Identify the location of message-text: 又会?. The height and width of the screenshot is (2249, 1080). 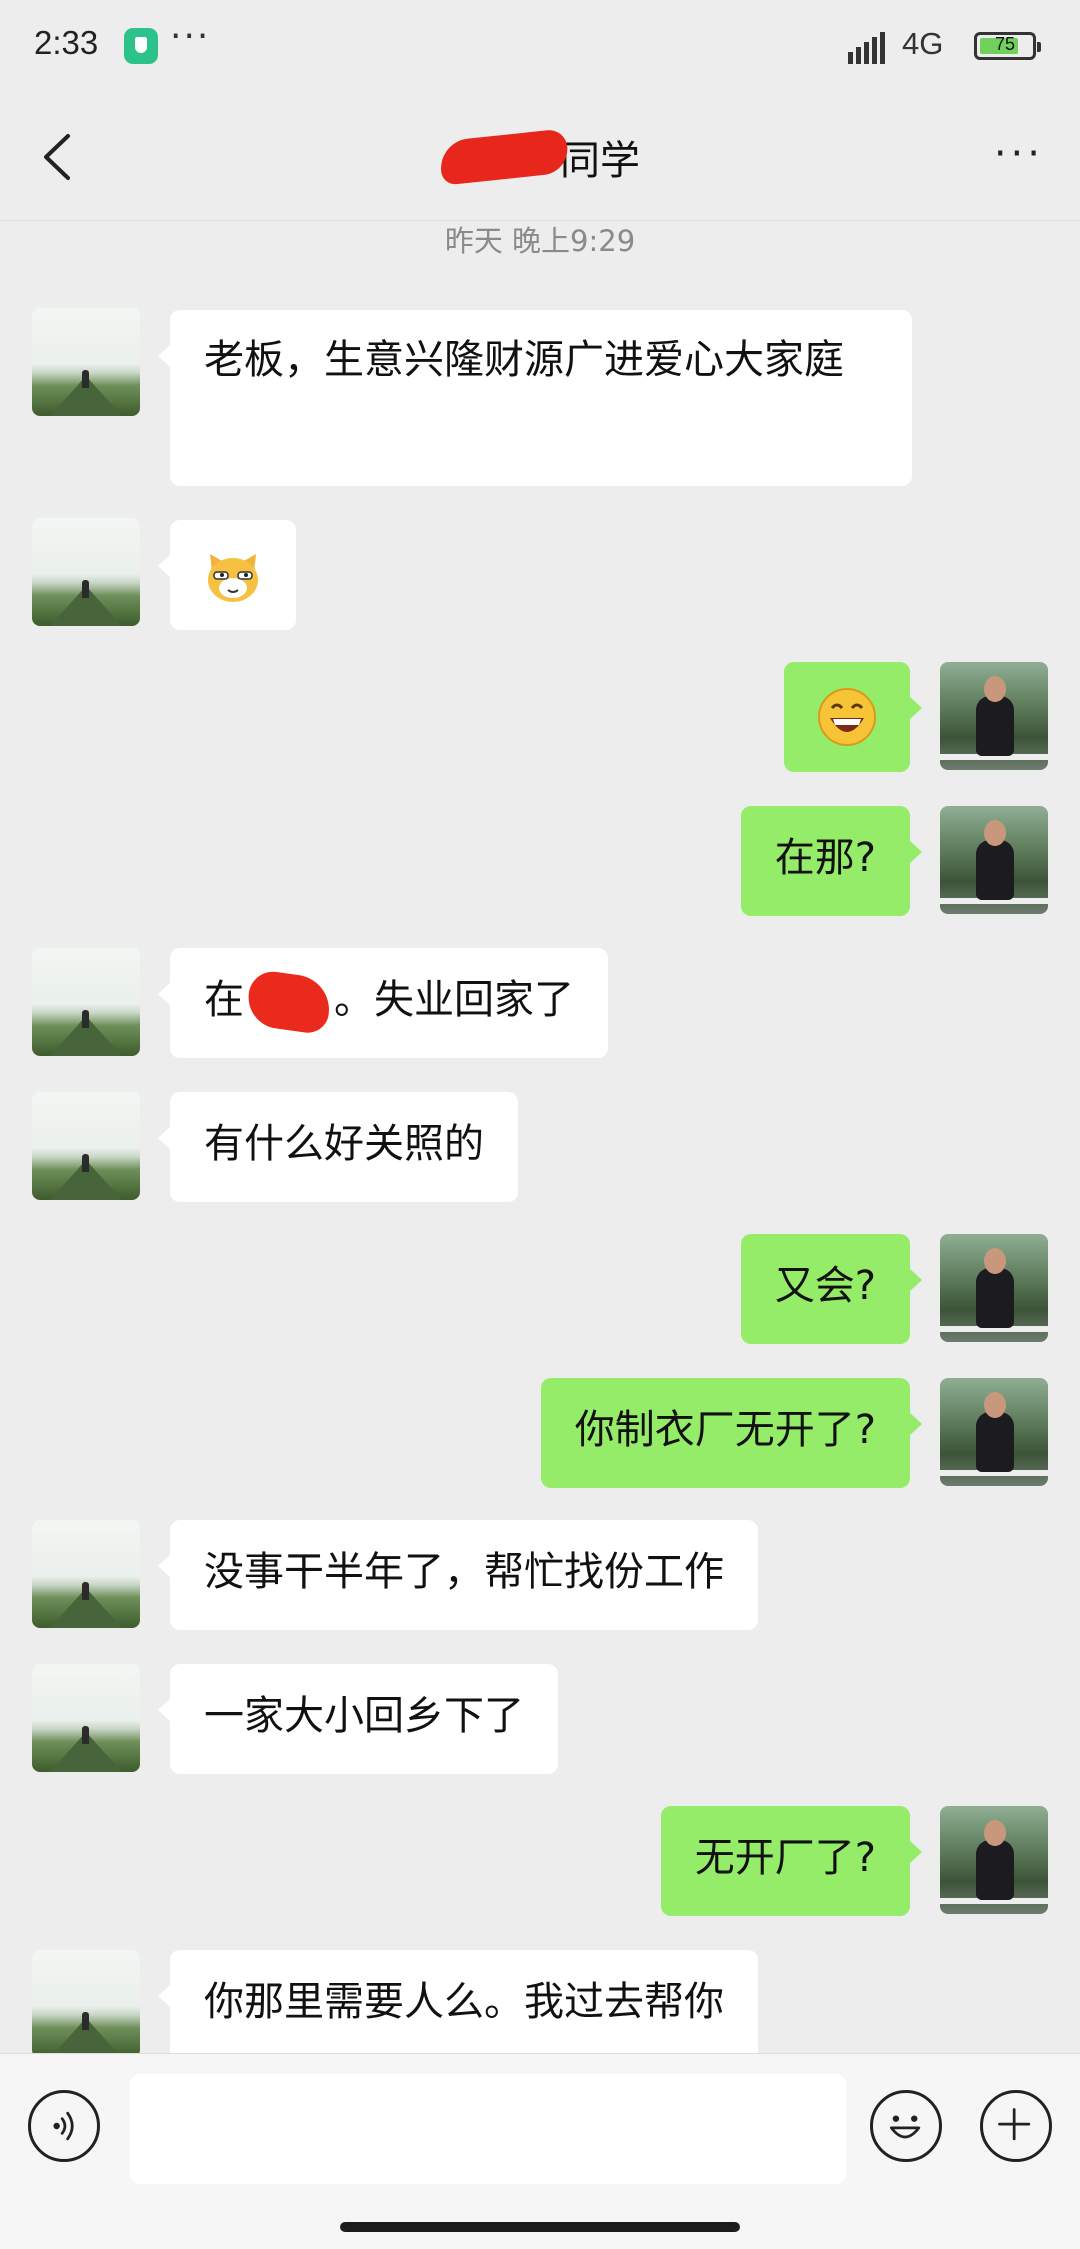
(825, 1286).